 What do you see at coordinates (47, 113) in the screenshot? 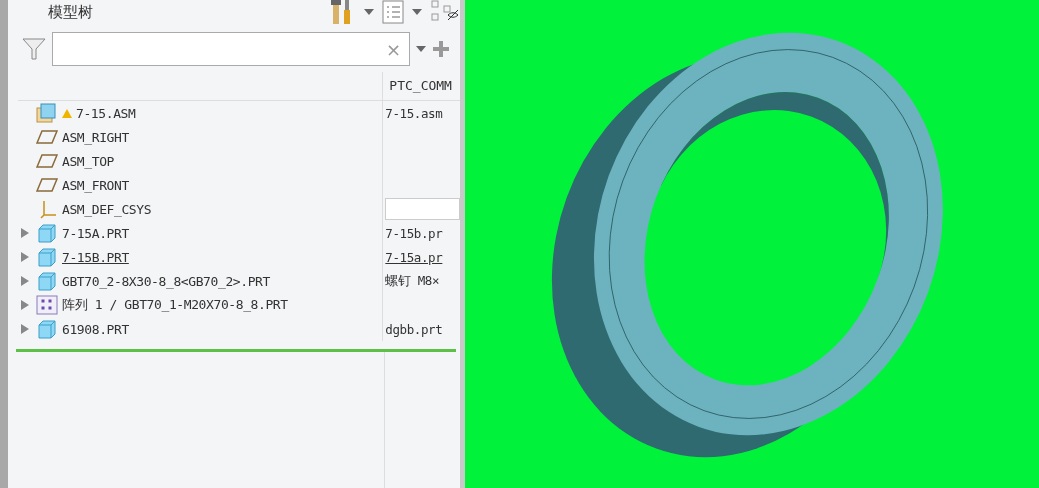
I see `assembly-icon` at bounding box center [47, 113].